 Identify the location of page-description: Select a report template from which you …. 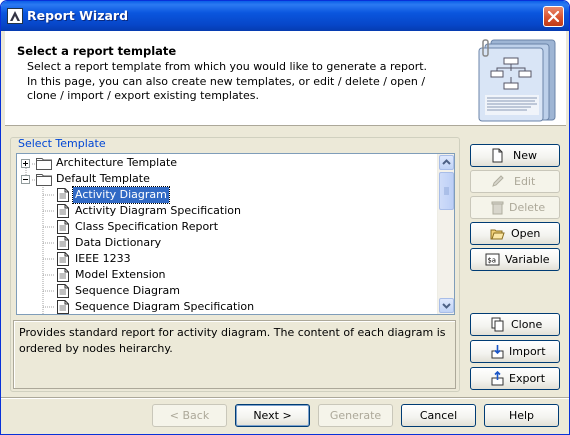
(227, 81).